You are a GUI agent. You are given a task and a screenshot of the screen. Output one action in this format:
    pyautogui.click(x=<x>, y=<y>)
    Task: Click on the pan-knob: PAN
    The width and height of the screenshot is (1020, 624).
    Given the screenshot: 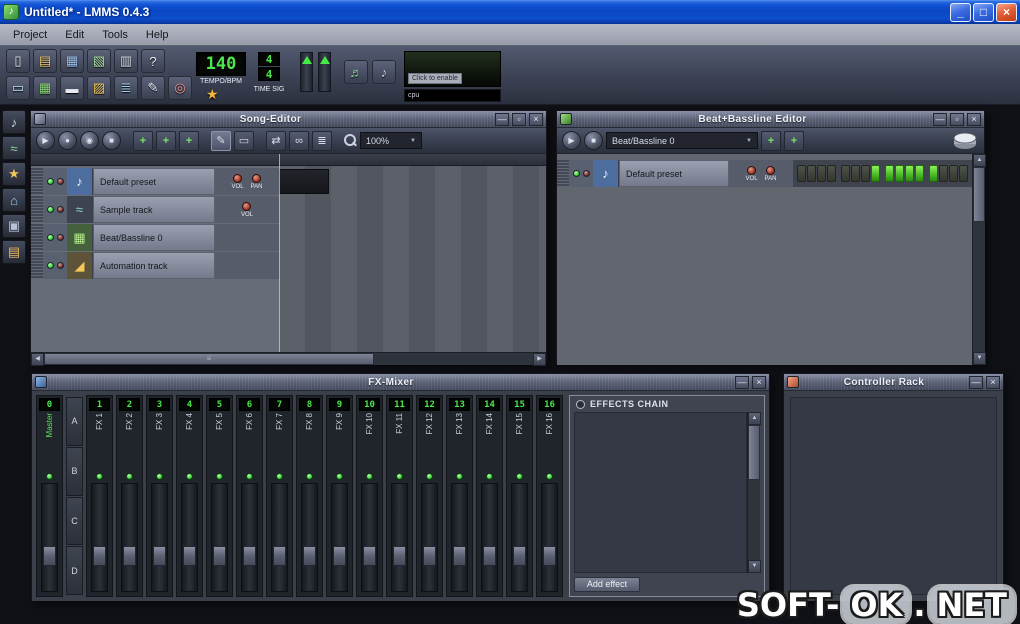 What is the action you would take?
    pyautogui.click(x=770, y=173)
    